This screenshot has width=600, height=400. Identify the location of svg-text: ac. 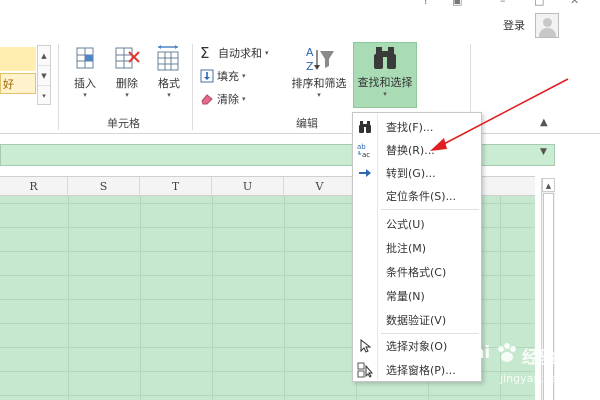
(366, 154).